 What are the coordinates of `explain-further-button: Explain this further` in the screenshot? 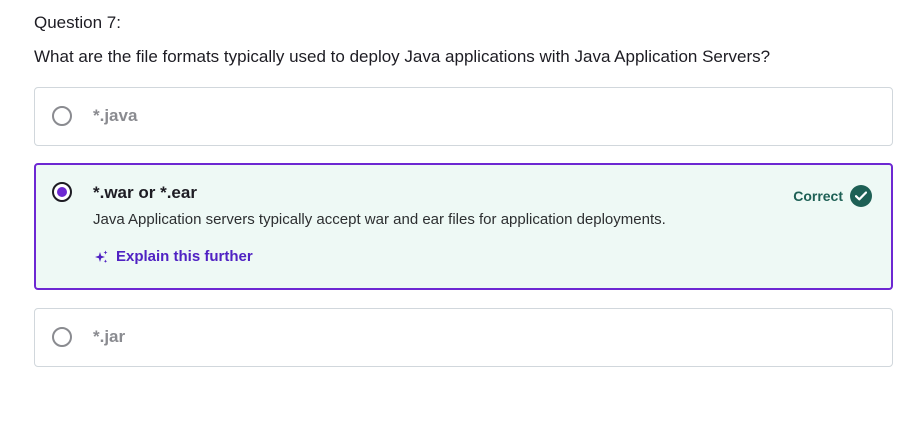 It's located at (173, 256).